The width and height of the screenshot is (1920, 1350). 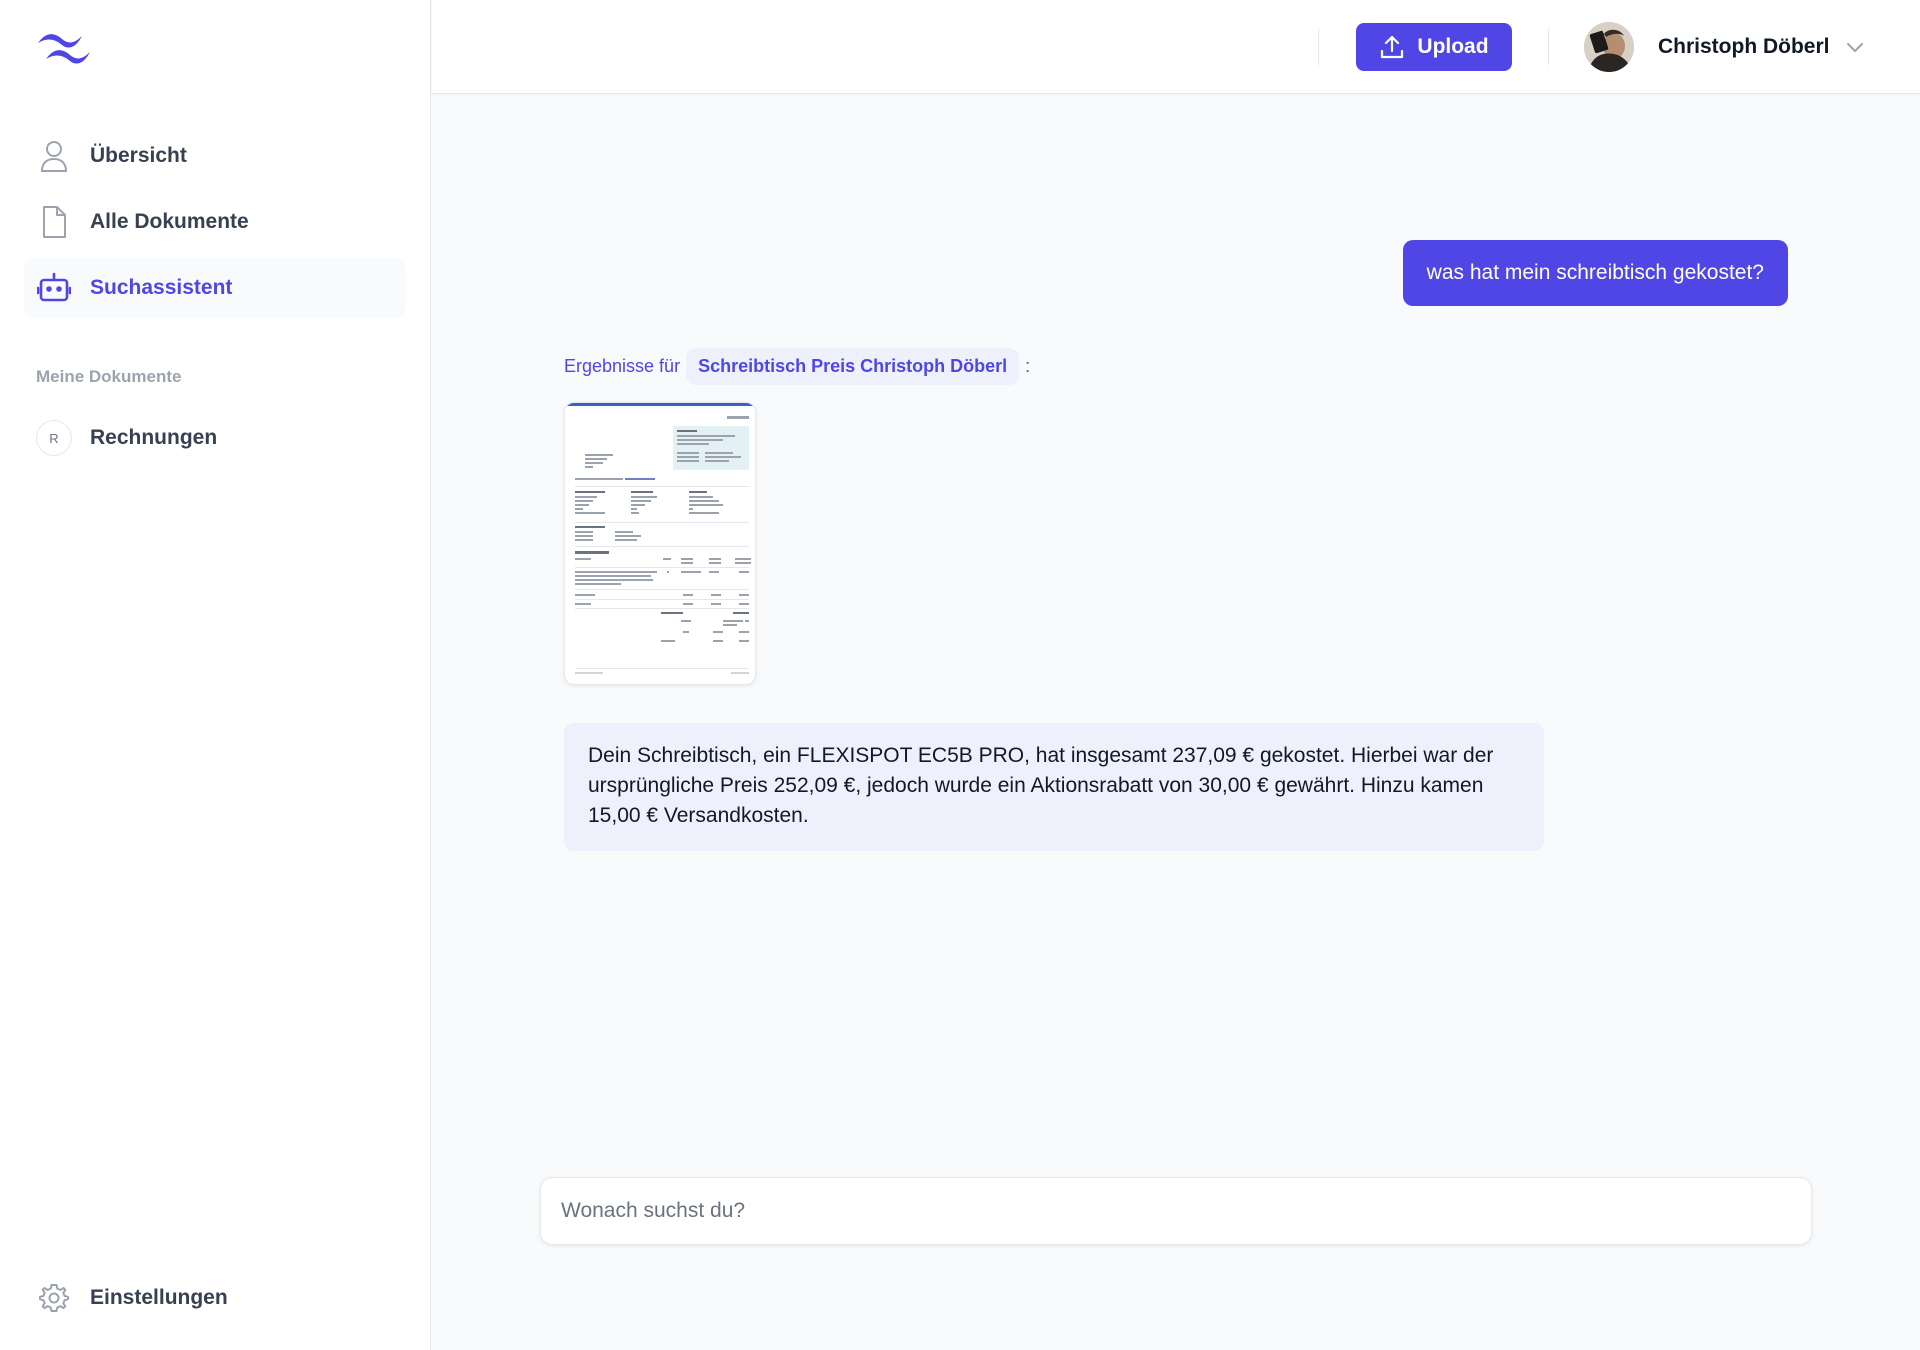 I want to click on settings-link: Einstellungen, so click(x=215, y=1298).